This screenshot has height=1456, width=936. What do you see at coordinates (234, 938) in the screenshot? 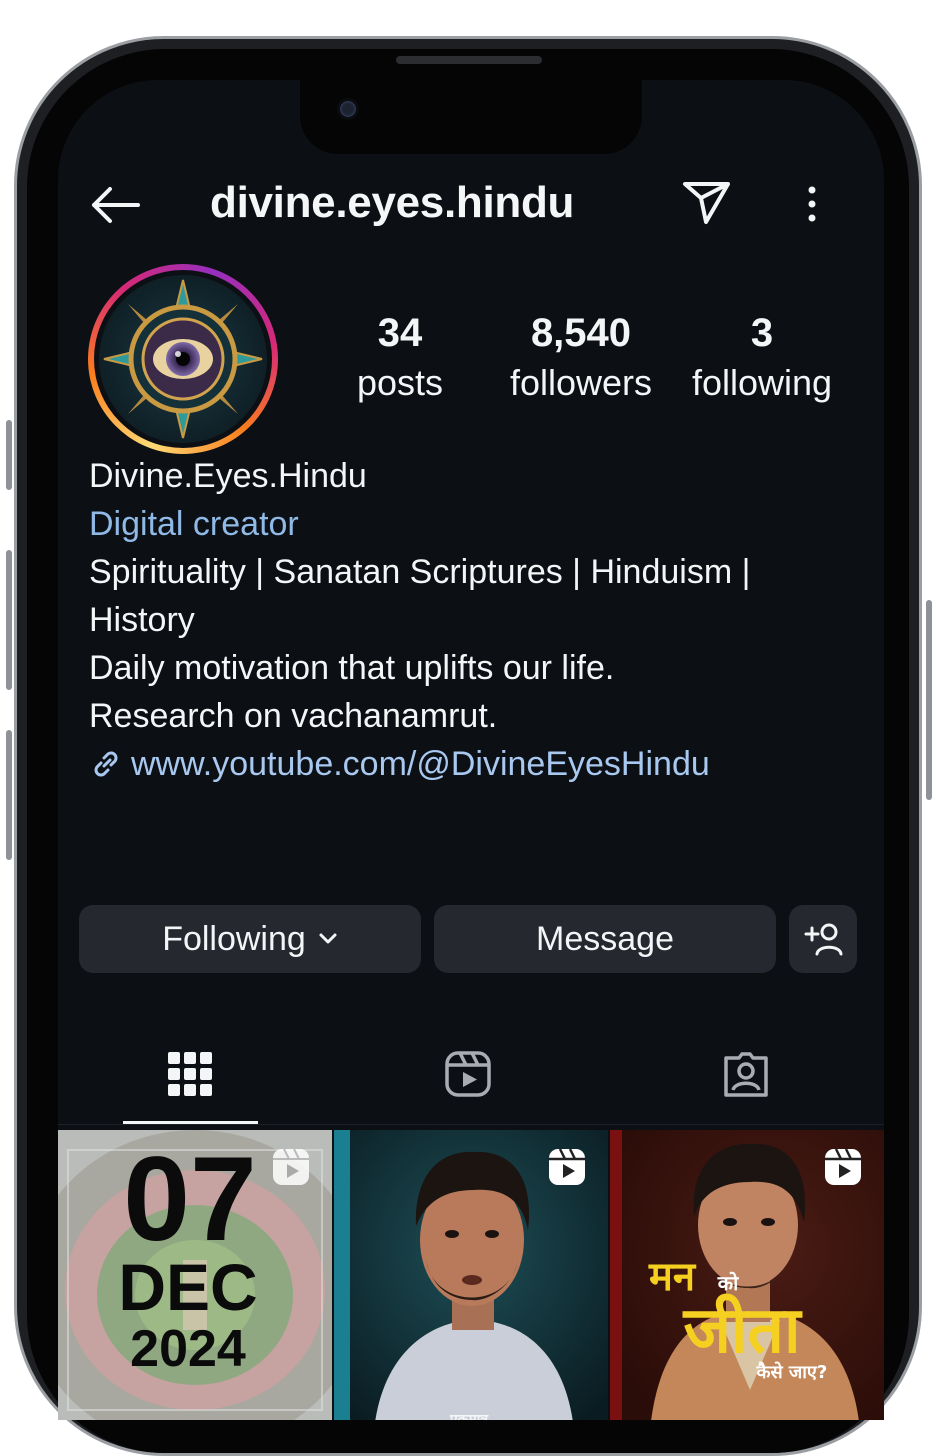
I see `following-label: Following` at bounding box center [234, 938].